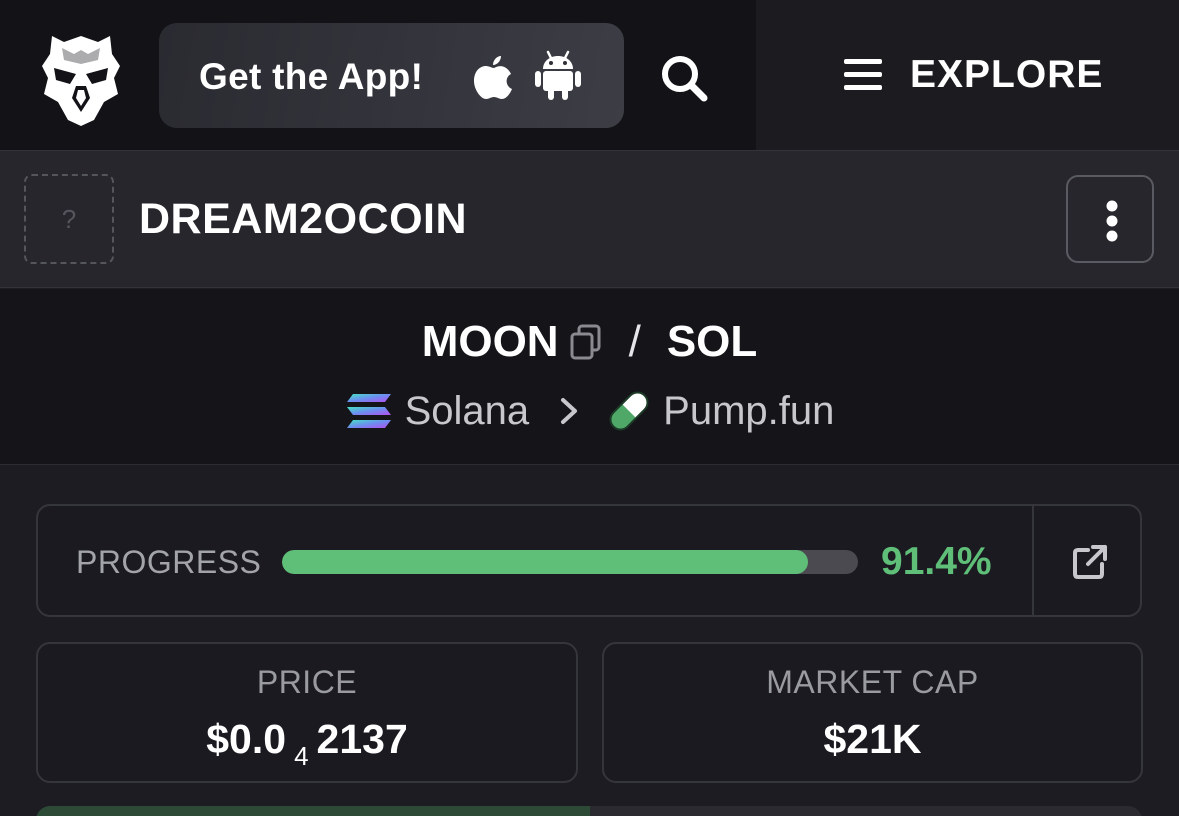 This screenshot has width=1179, height=816. Describe the element at coordinates (368, 411) in the screenshot. I see `solana-icon` at that location.